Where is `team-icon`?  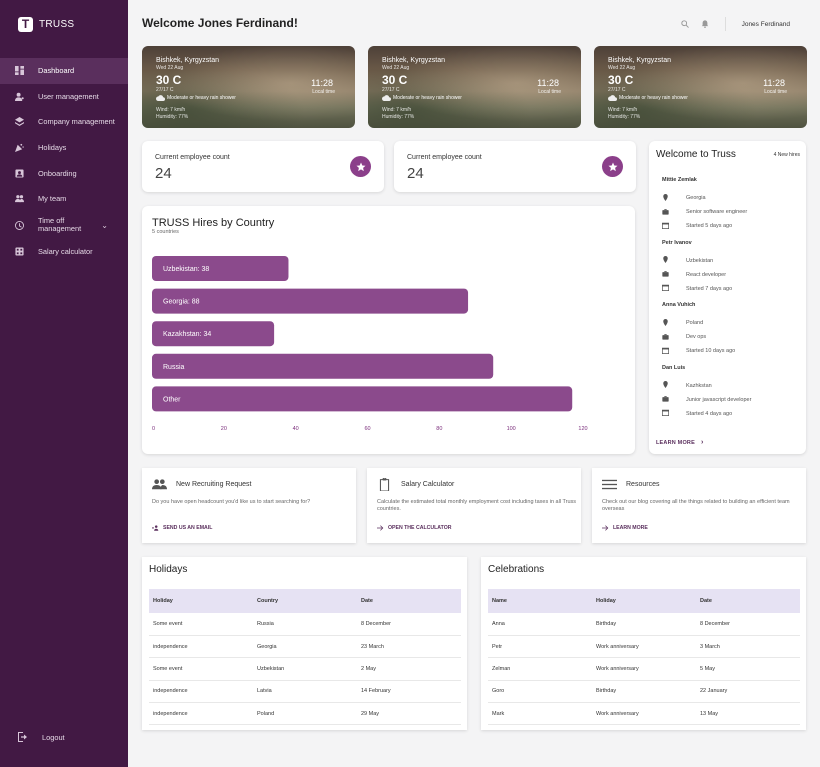 team-icon is located at coordinates (19, 198).